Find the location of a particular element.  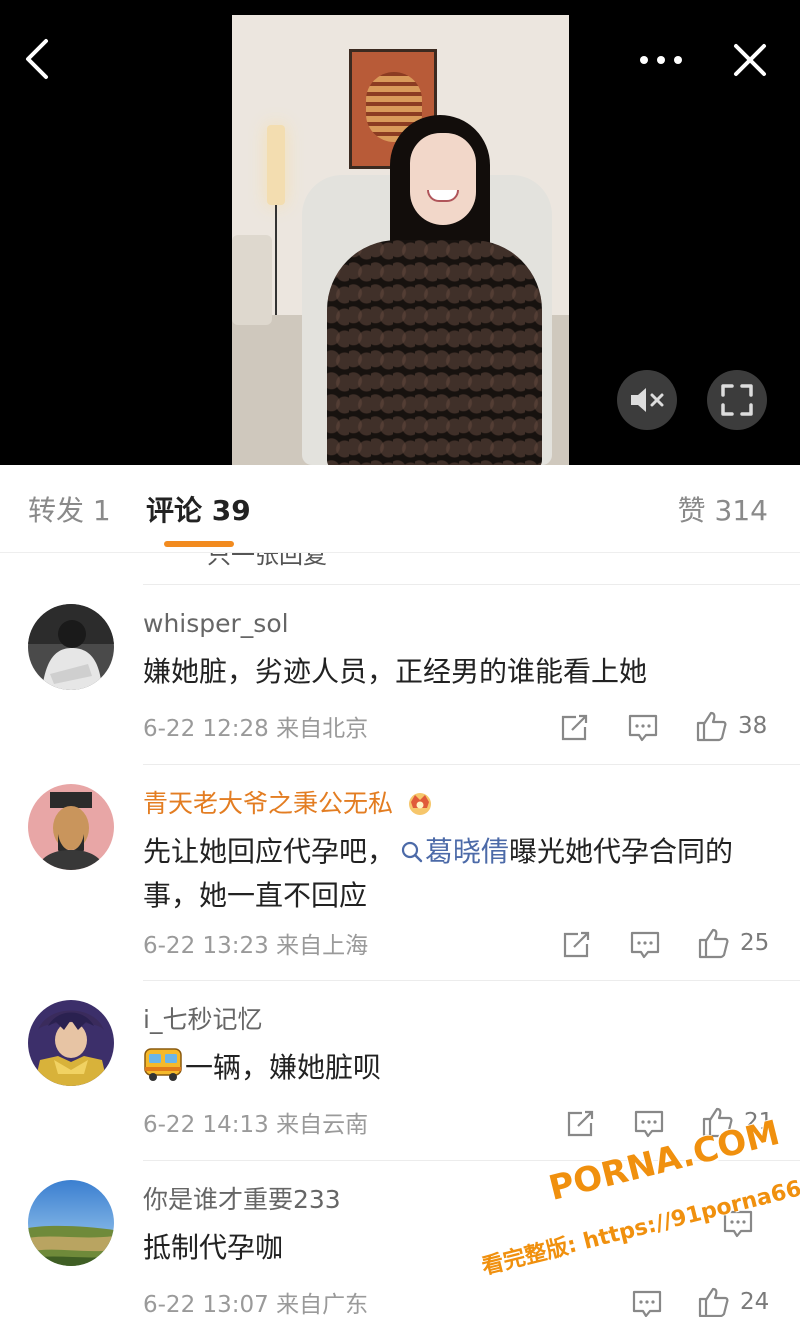

comment-meta: 6-22 13:23 来自上海 is located at coordinates (255, 946).